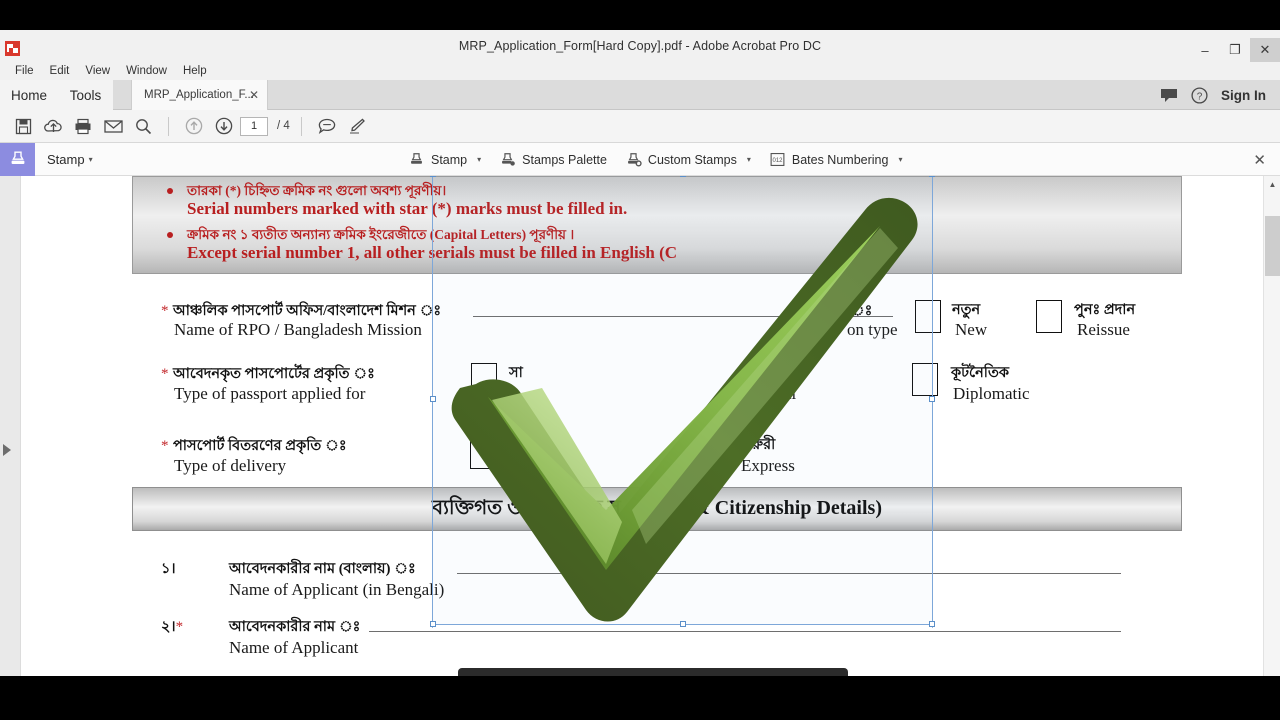 The height and width of the screenshot is (720, 1280). What do you see at coordinates (357, 126) in the screenshot?
I see `highlight-tool-button` at bounding box center [357, 126].